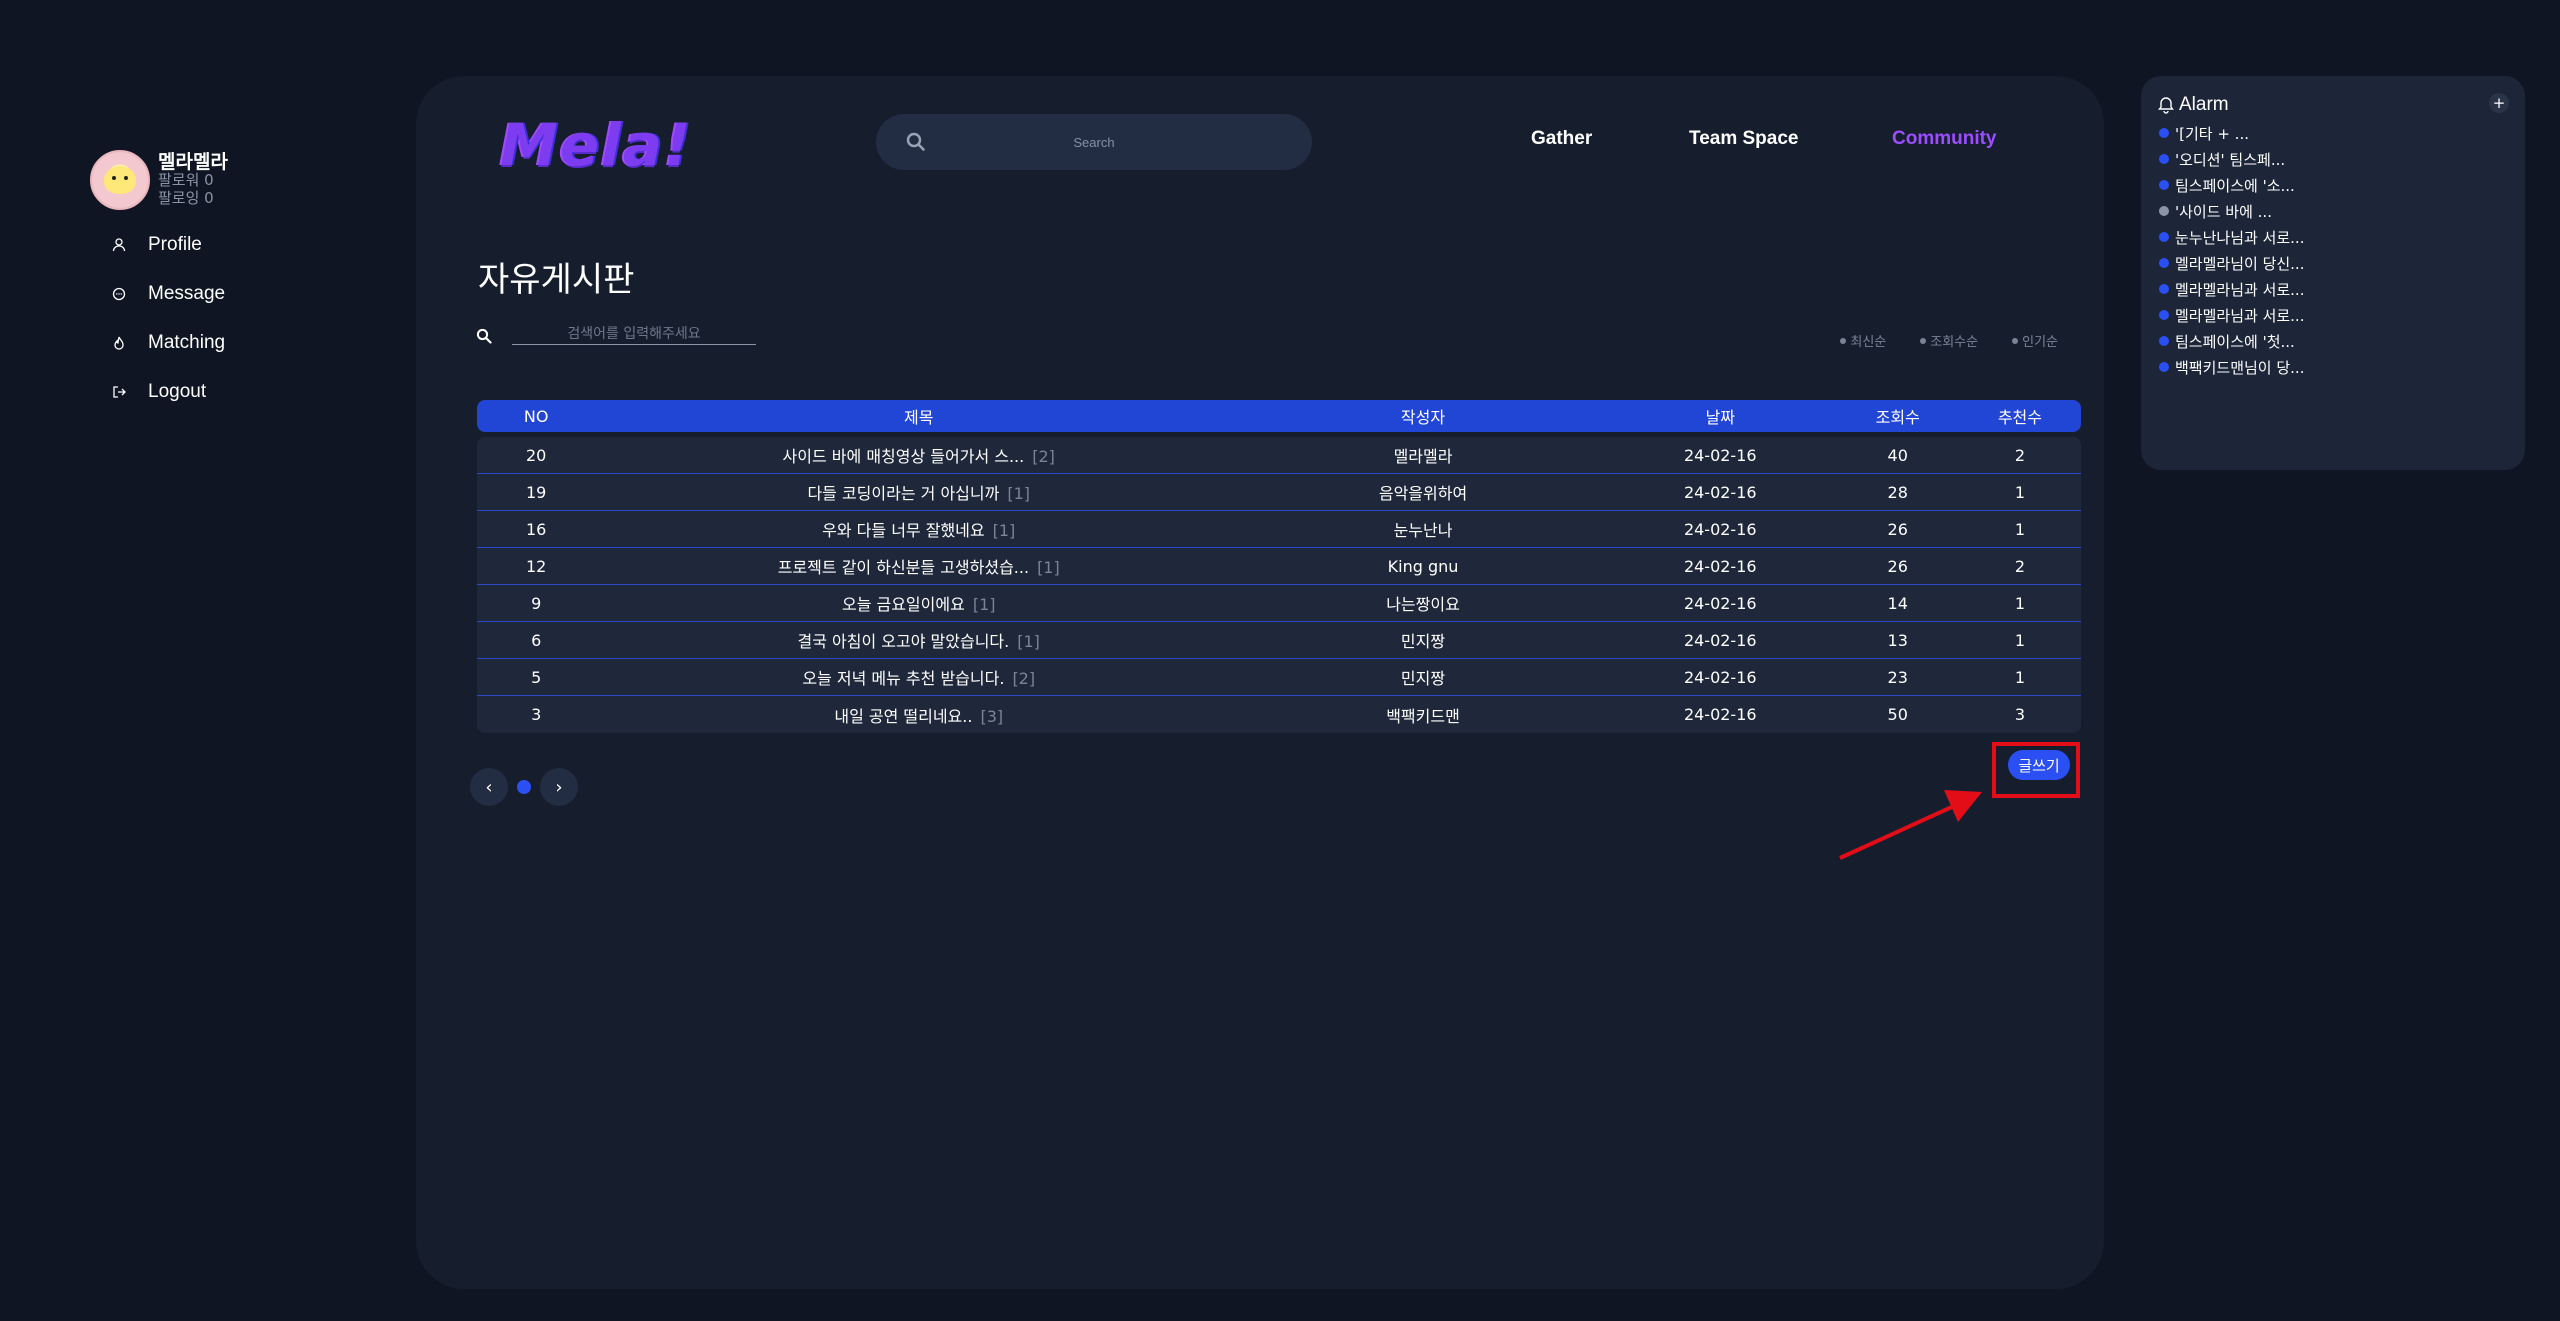 This screenshot has height=1321, width=2560. I want to click on sidebar-item-label: Logout, so click(177, 391).